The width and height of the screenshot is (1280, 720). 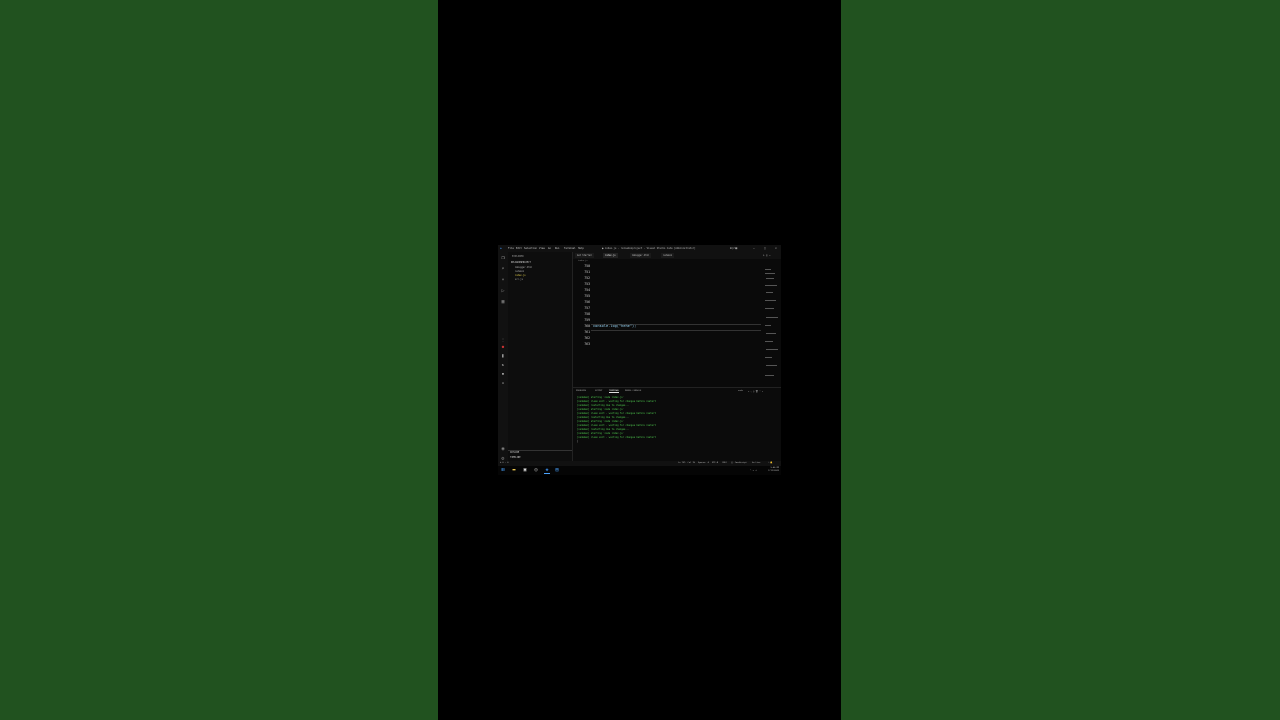 I want to click on activity-bar: ❐ ⌕ ⑂ ▷ ▦ ⋮ ● ❚ ↻ ▪ ▫ ◉ ⚙, so click(x=503, y=358).